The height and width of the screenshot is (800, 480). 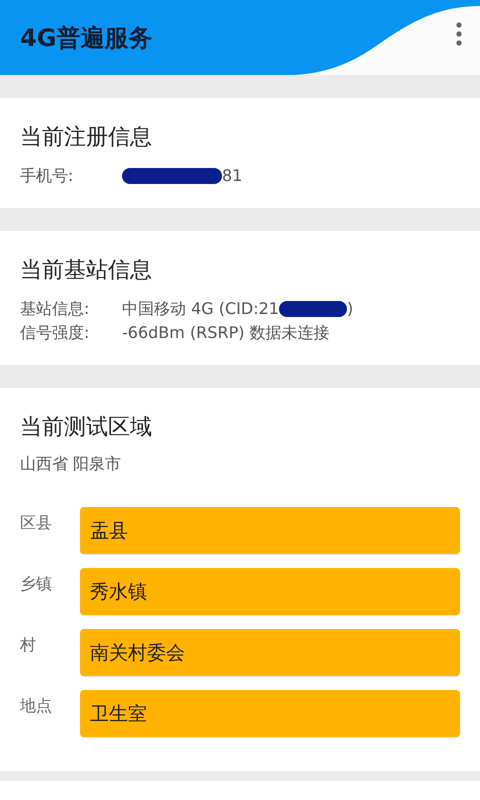 I want to click on app-title: 4G普遍服务, so click(x=86, y=38).